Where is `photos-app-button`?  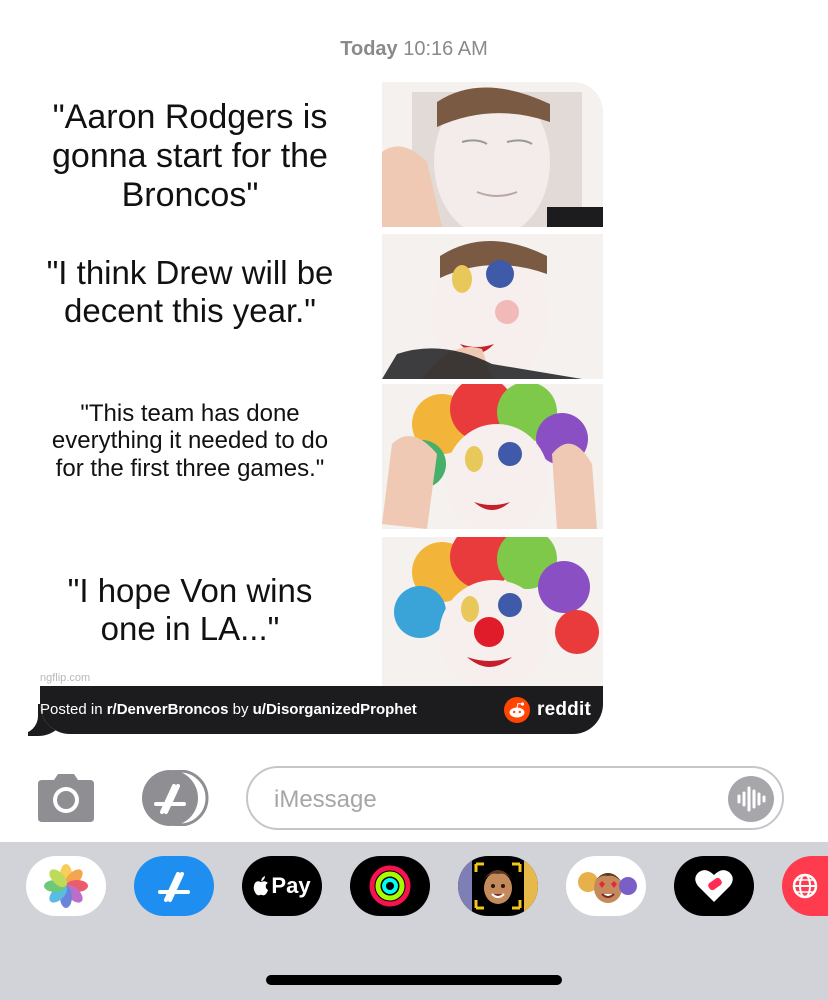
photos-app-button is located at coordinates (66, 886).